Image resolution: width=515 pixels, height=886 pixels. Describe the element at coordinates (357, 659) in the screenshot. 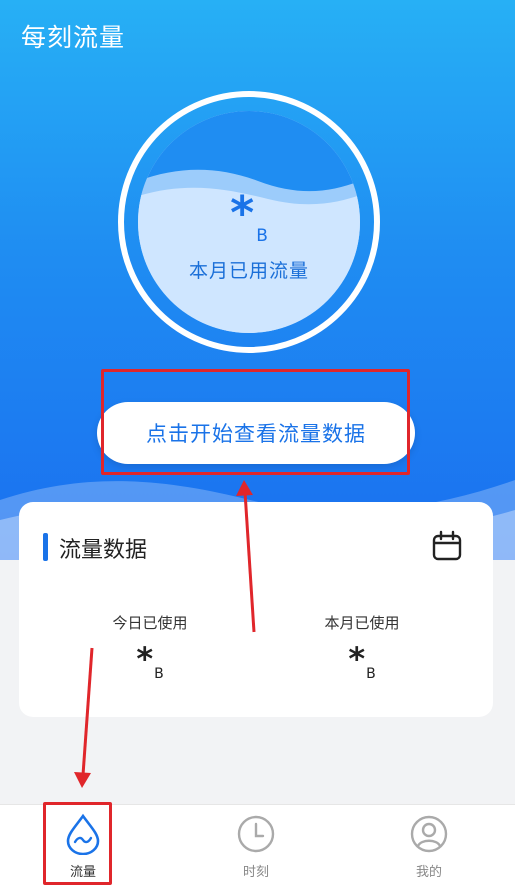

I see `stat-month-number: *` at that location.